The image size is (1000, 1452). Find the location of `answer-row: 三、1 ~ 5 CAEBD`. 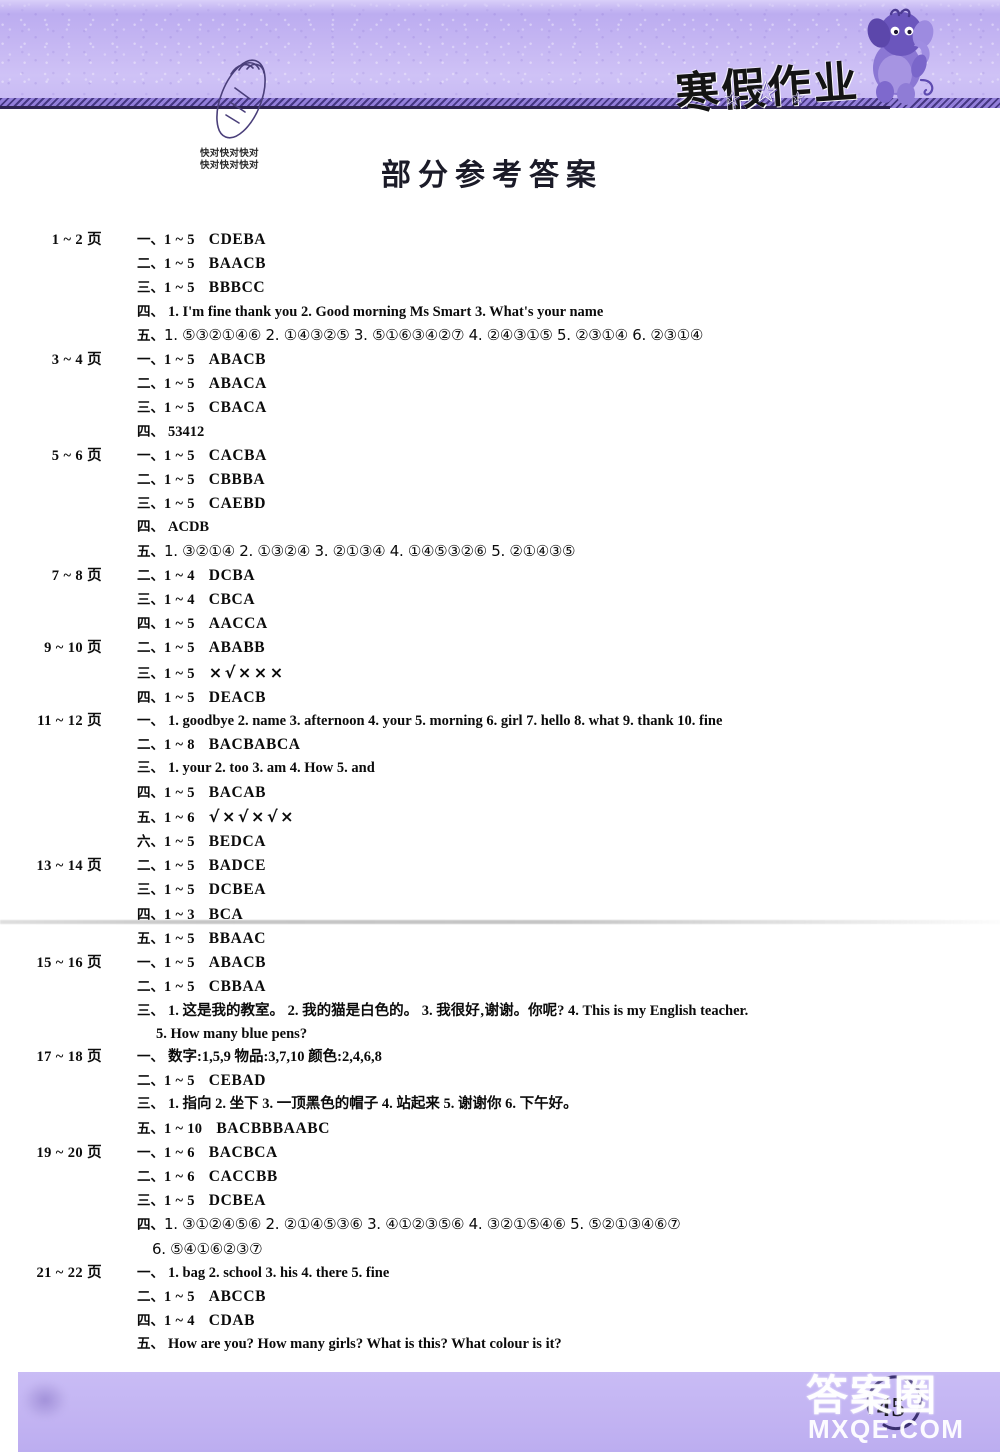

answer-row: 三、1 ~ 5 CAEBD is located at coordinates (500, 504).